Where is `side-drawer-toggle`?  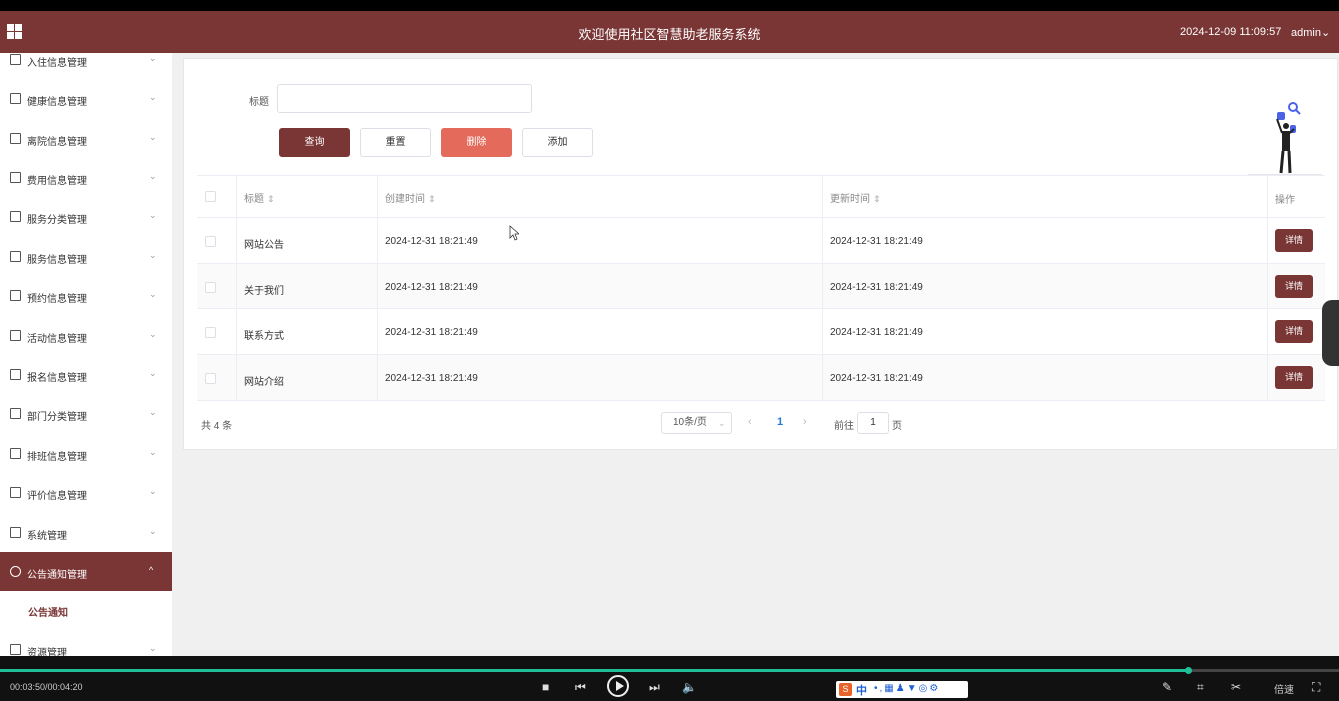
side-drawer-toggle is located at coordinates (1330, 333).